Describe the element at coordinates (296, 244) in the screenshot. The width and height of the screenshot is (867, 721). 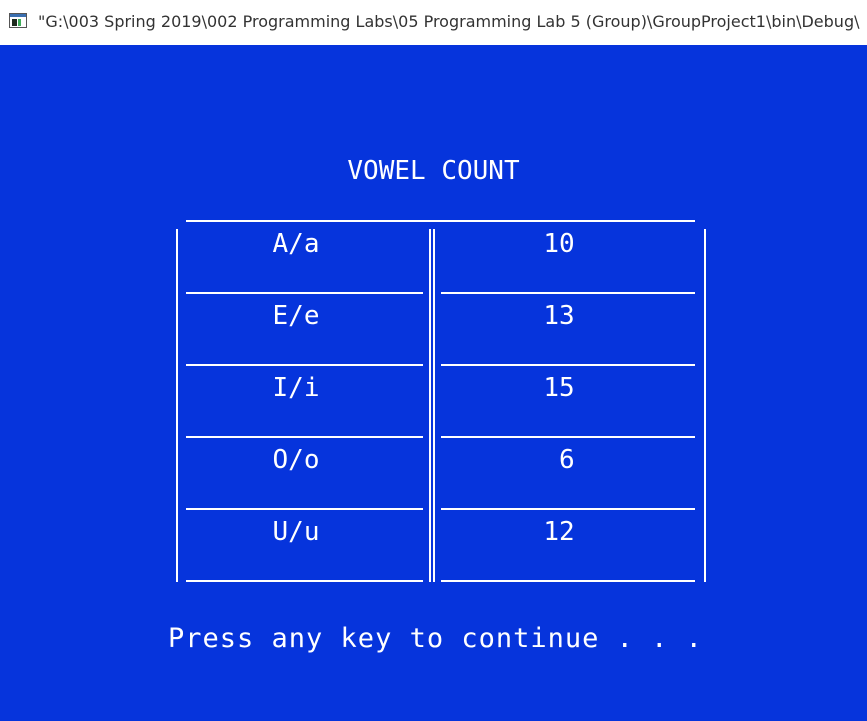
I see `vowel-label: A/a` at that location.